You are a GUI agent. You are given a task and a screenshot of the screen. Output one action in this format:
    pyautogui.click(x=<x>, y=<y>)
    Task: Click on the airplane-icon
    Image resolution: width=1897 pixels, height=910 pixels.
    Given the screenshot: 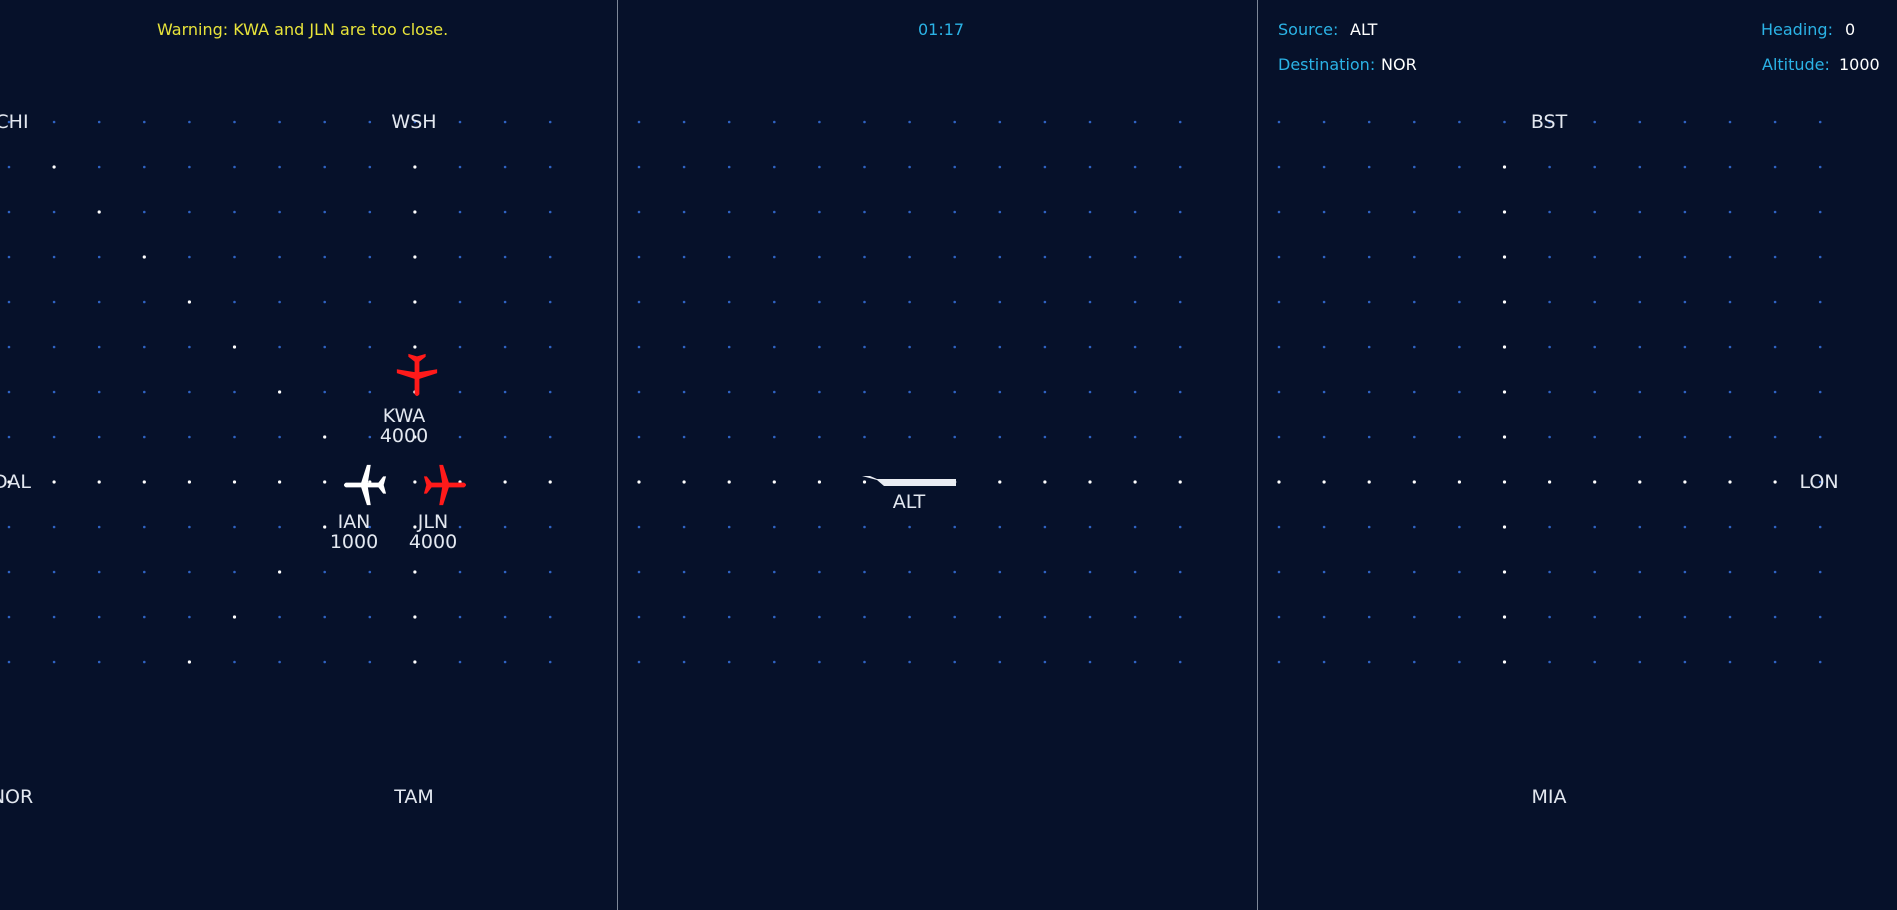 What is the action you would take?
    pyautogui.click(x=417, y=375)
    